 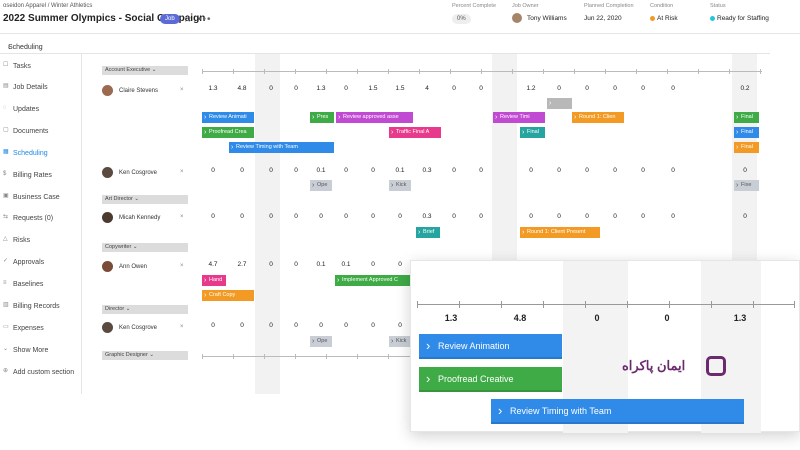 What do you see at coordinates (228, 117) in the screenshot?
I see `task-bar: Review Animati` at bounding box center [228, 117].